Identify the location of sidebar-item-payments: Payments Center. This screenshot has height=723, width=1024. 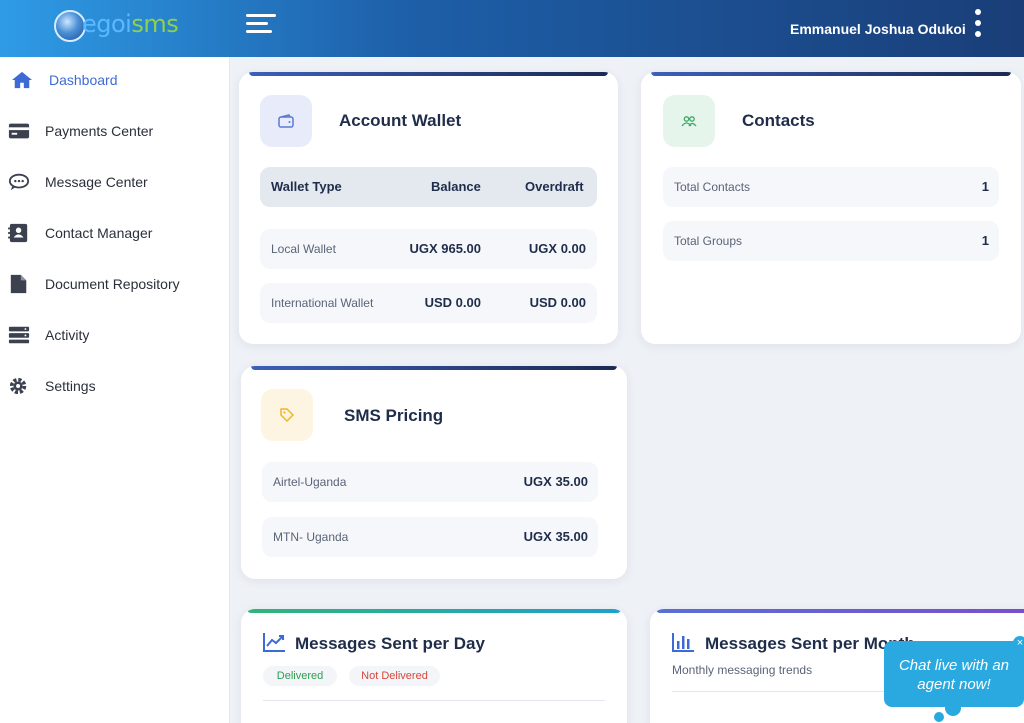
(115, 131).